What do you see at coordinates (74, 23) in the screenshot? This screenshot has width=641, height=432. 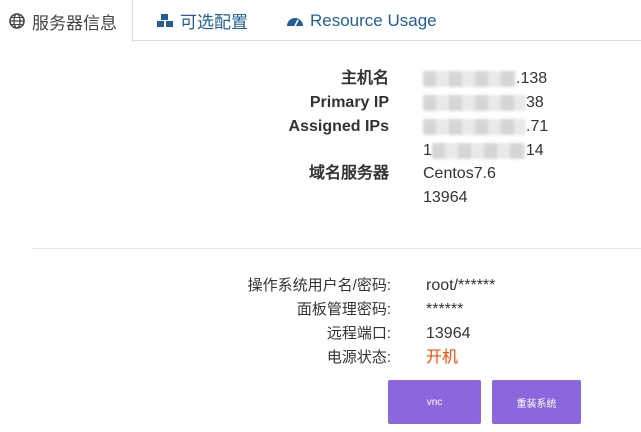 I see `tab-label: 服务器信息` at bounding box center [74, 23].